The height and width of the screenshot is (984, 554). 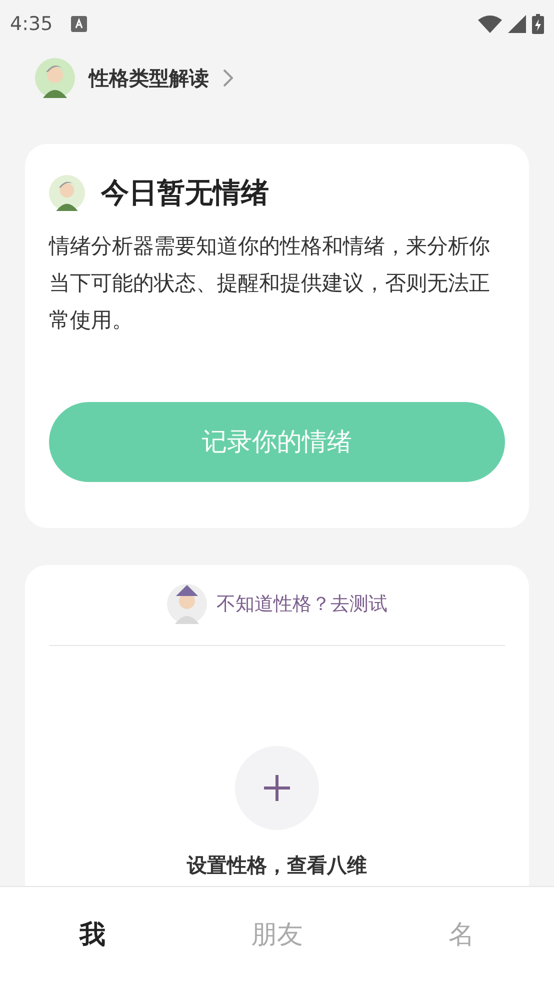 What do you see at coordinates (92, 935) in the screenshot?
I see `tab: 我` at bounding box center [92, 935].